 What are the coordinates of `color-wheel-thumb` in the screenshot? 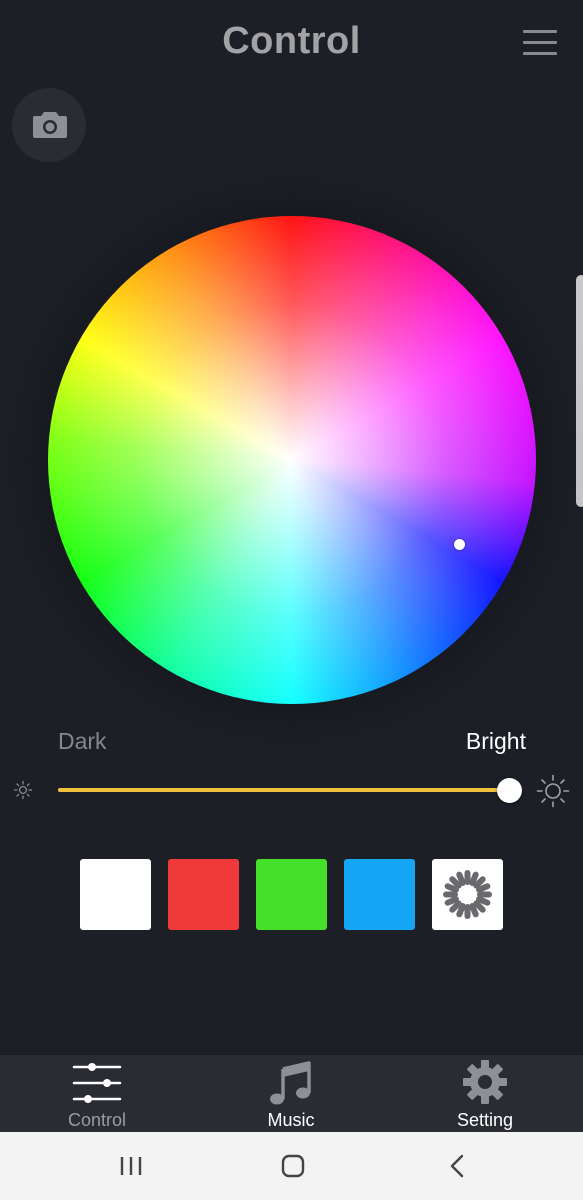 It's located at (459, 544).